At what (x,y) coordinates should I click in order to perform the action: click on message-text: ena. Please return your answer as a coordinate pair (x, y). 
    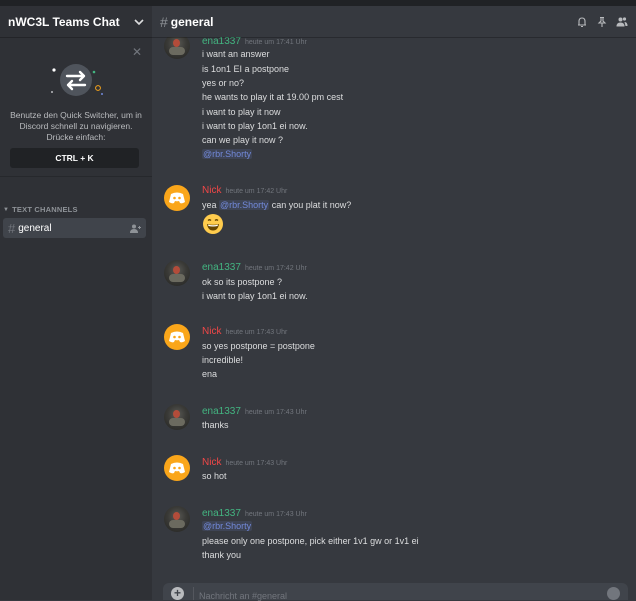
    Looking at the image, I should click on (210, 374).